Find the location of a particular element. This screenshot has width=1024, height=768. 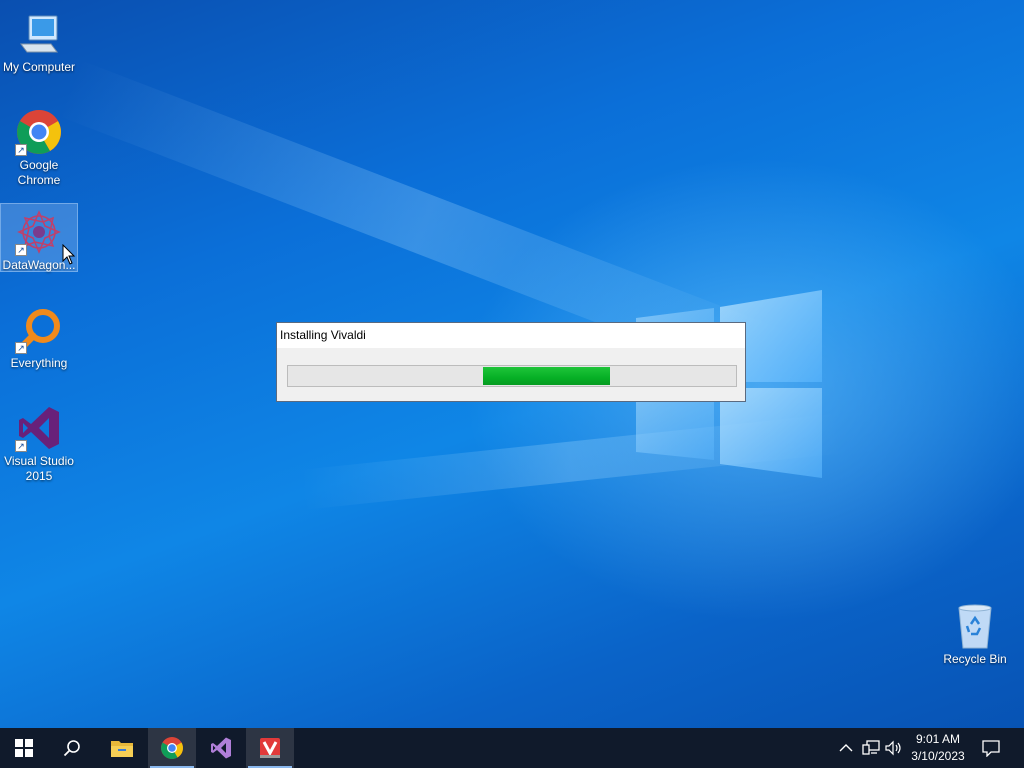

chrome-icon: ↗ is located at coordinates (39, 132).